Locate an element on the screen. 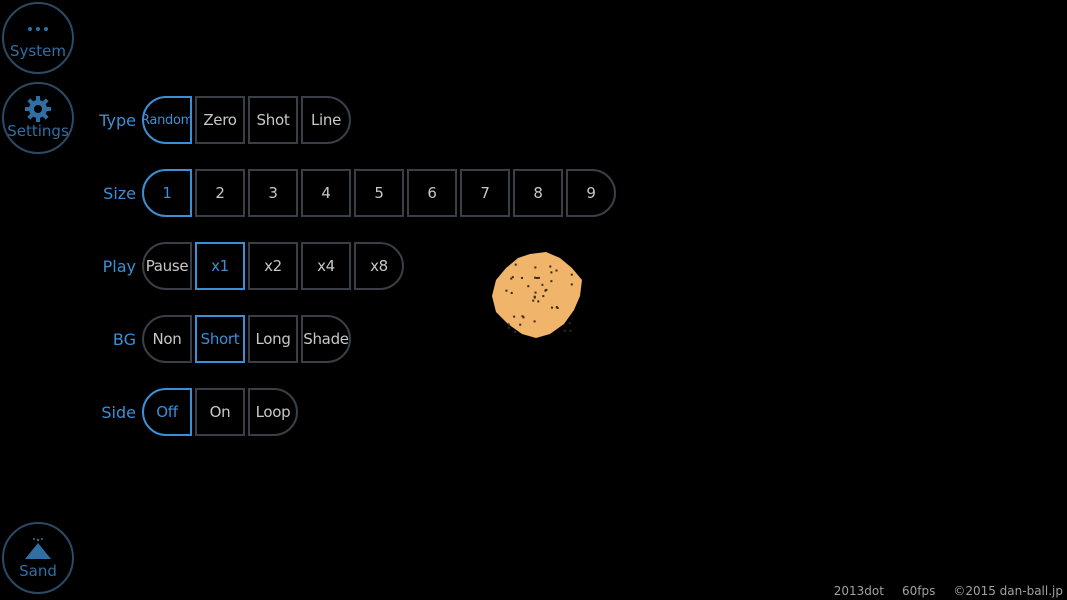 The height and width of the screenshot is (600, 1067). side-option-on: On is located at coordinates (220, 412).